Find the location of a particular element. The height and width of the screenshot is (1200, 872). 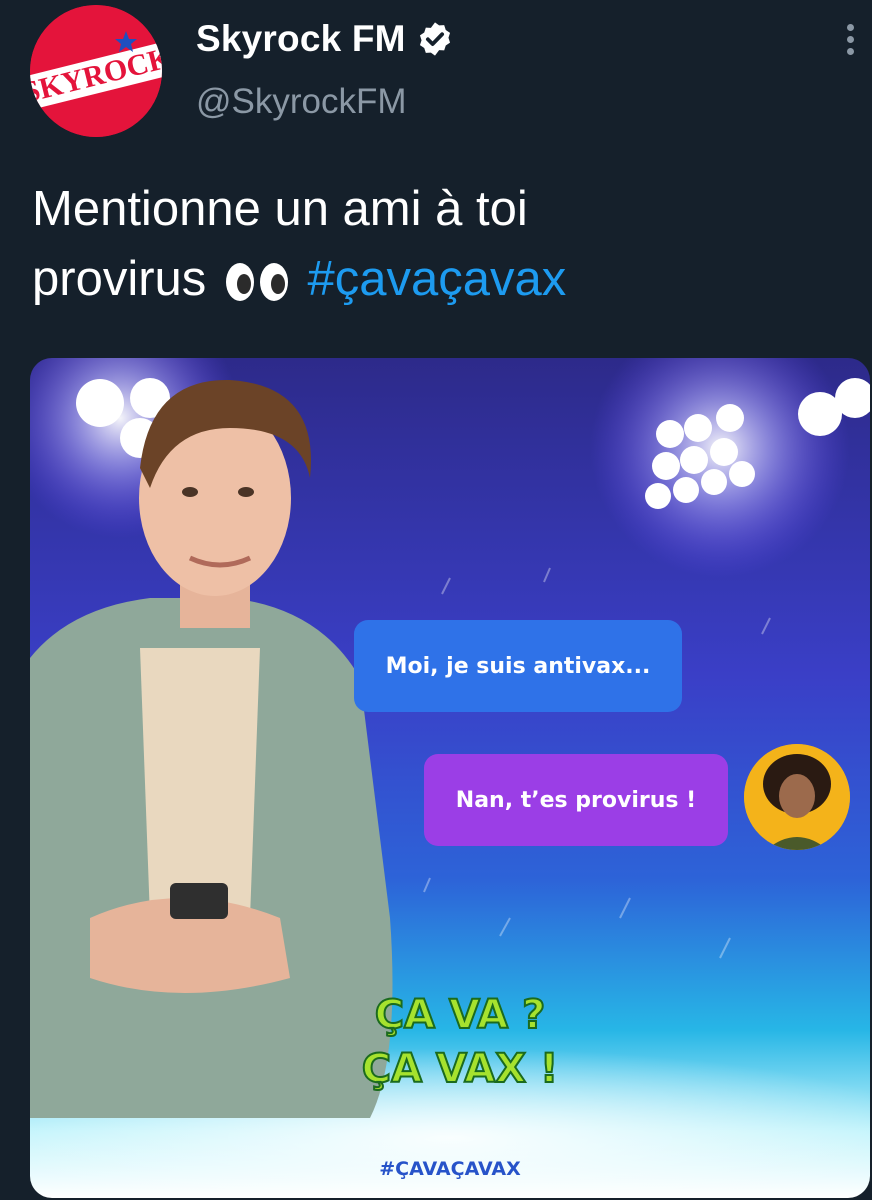

profile-avatar: SKYROCK is located at coordinates (96, 71).